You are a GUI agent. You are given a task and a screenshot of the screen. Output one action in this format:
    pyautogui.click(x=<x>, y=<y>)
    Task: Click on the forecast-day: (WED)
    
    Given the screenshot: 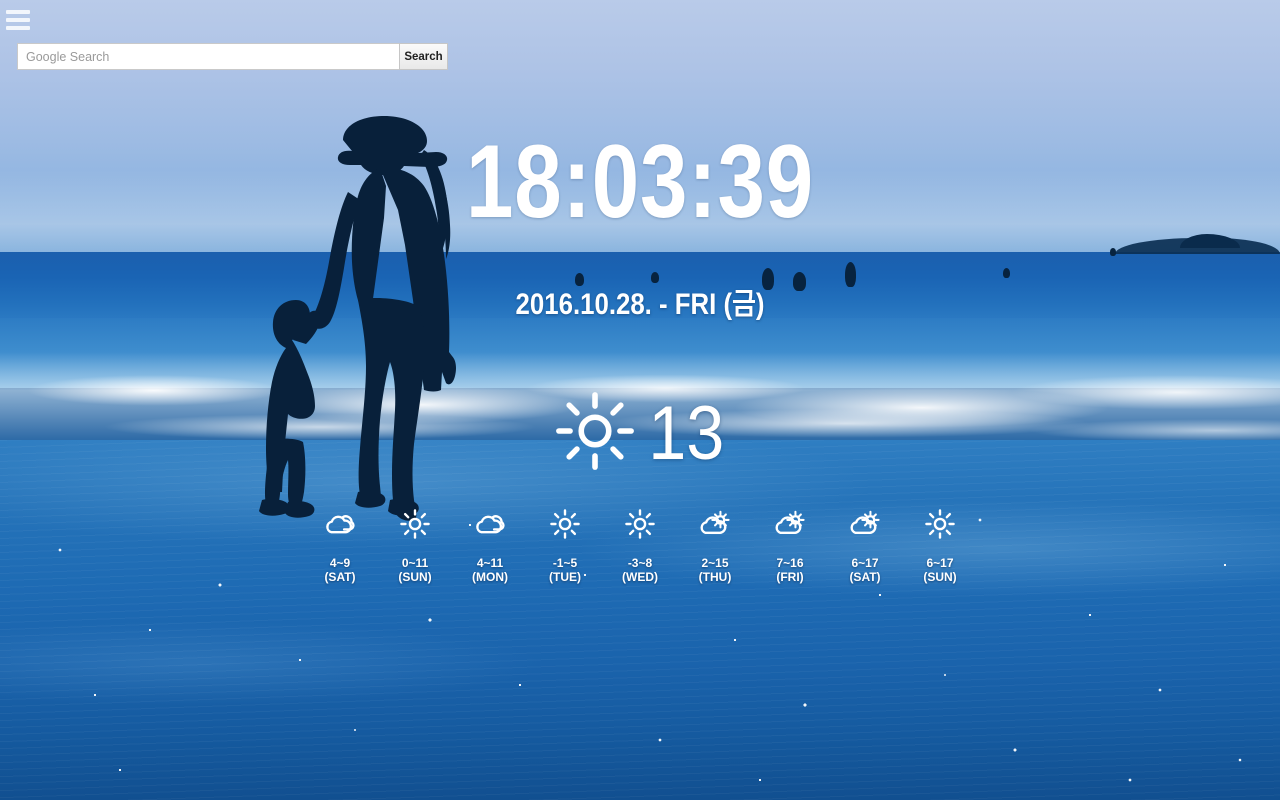 What is the action you would take?
    pyautogui.click(x=640, y=577)
    